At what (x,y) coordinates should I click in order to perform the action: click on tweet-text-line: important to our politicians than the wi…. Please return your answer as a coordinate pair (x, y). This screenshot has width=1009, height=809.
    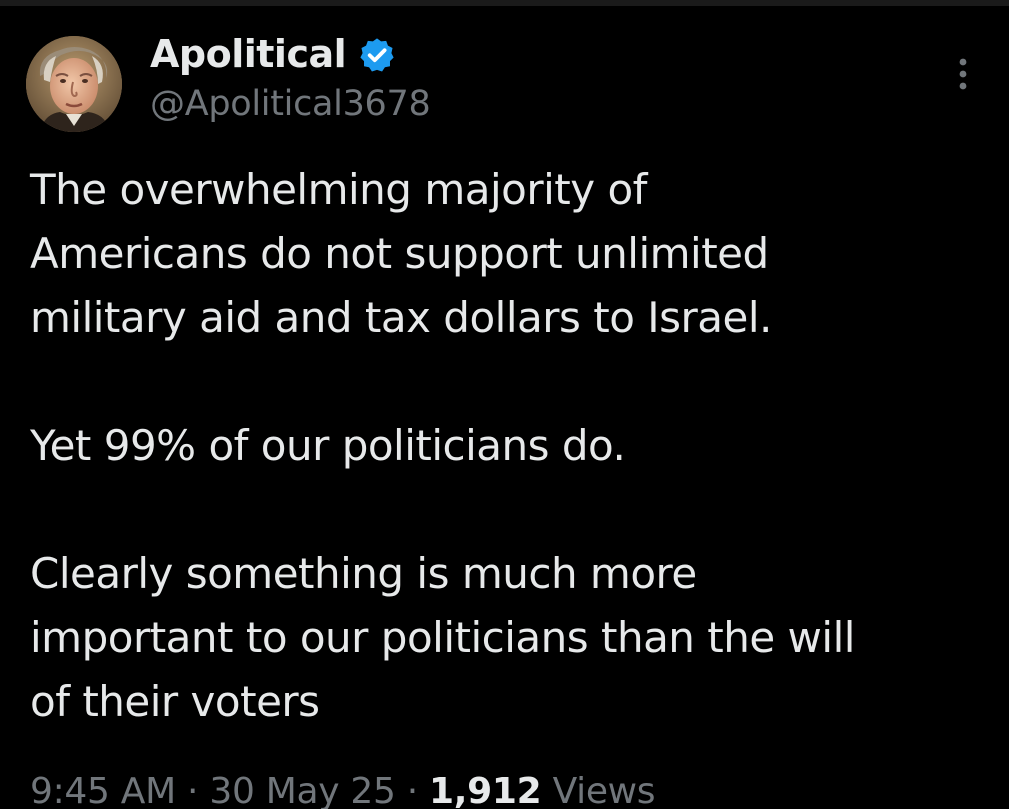
    Looking at the image, I should click on (442, 637).